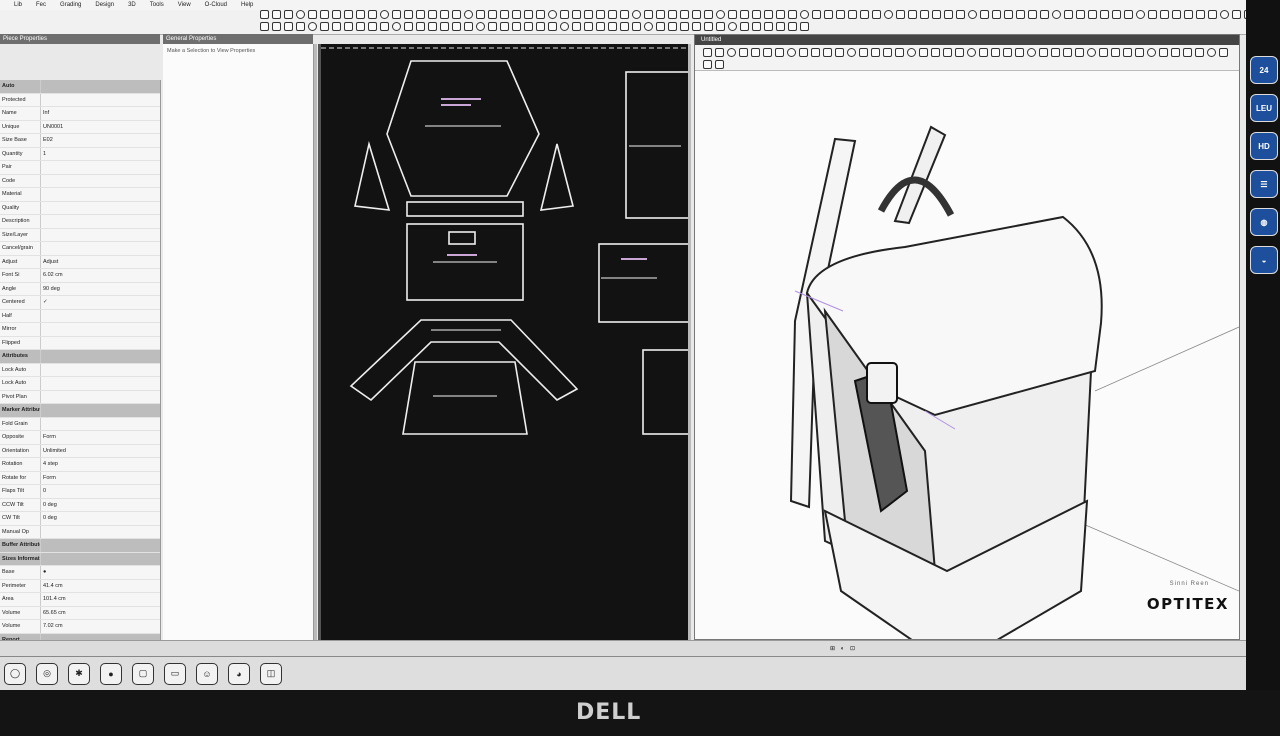  Describe the element at coordinates (175, 673) in the screenshot. I see `folder-icon: ▭` at that location.